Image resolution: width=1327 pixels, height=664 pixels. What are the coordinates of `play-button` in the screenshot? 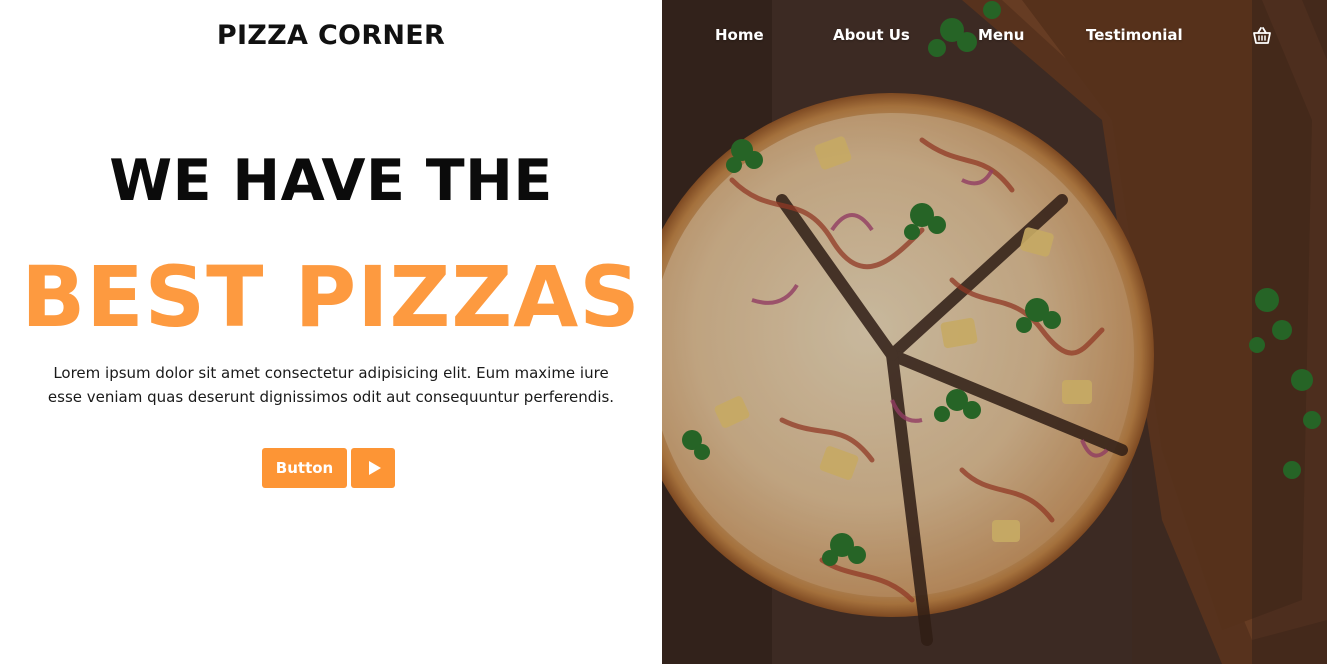 It's located at (373, 468).